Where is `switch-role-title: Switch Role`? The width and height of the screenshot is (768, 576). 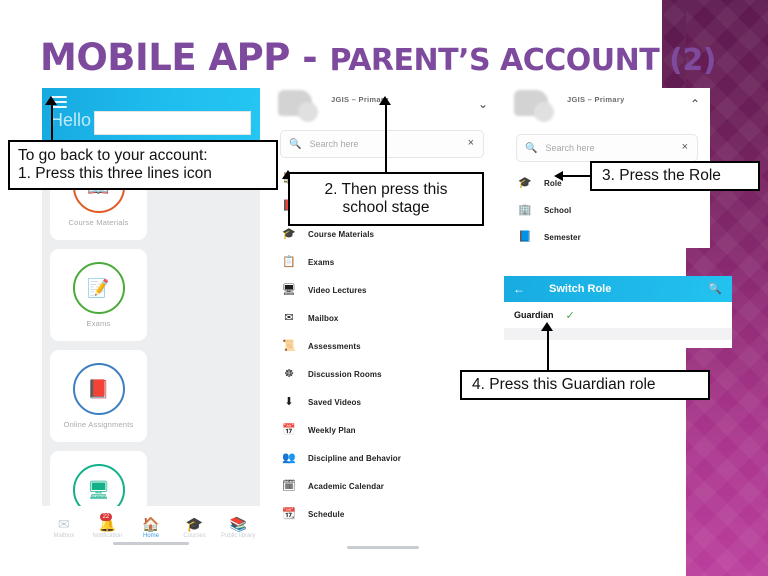 switch-role-title: Switch Role is located at coordinates (580, 289).